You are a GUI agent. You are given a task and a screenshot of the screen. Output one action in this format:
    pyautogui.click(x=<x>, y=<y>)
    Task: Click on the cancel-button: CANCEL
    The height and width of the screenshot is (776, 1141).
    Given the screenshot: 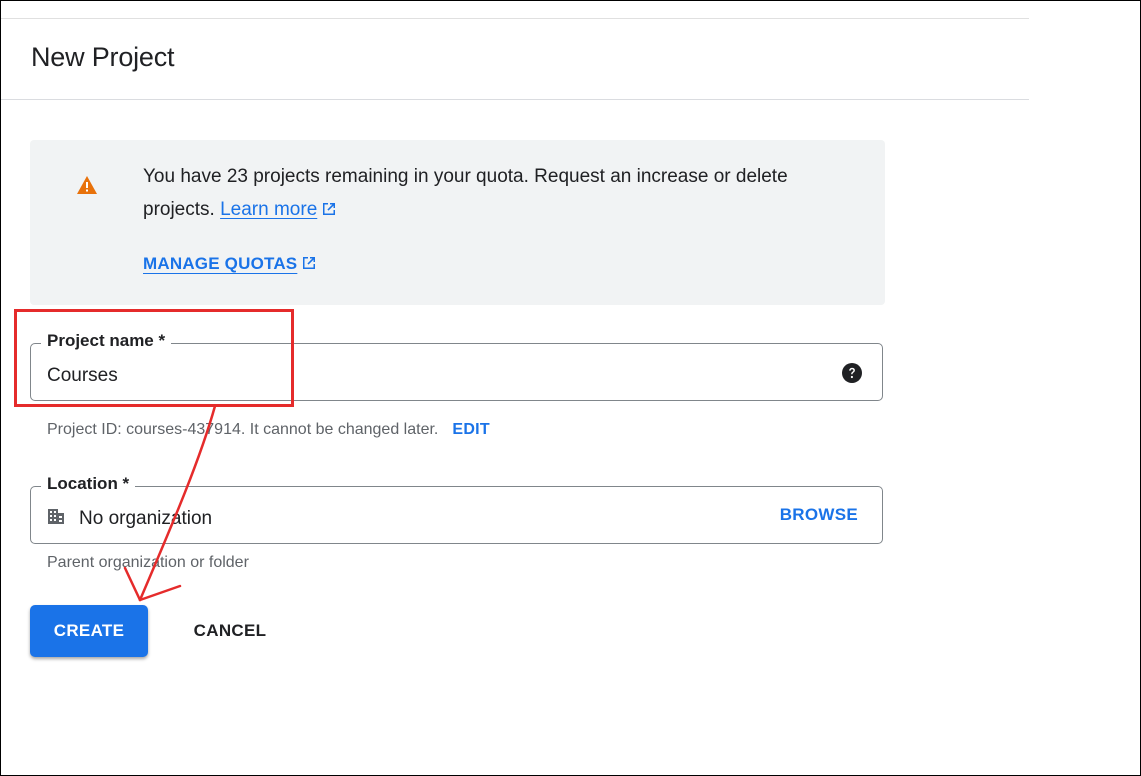 What is the action you would take?
    pyautogui.click(x=230, y=631)
    